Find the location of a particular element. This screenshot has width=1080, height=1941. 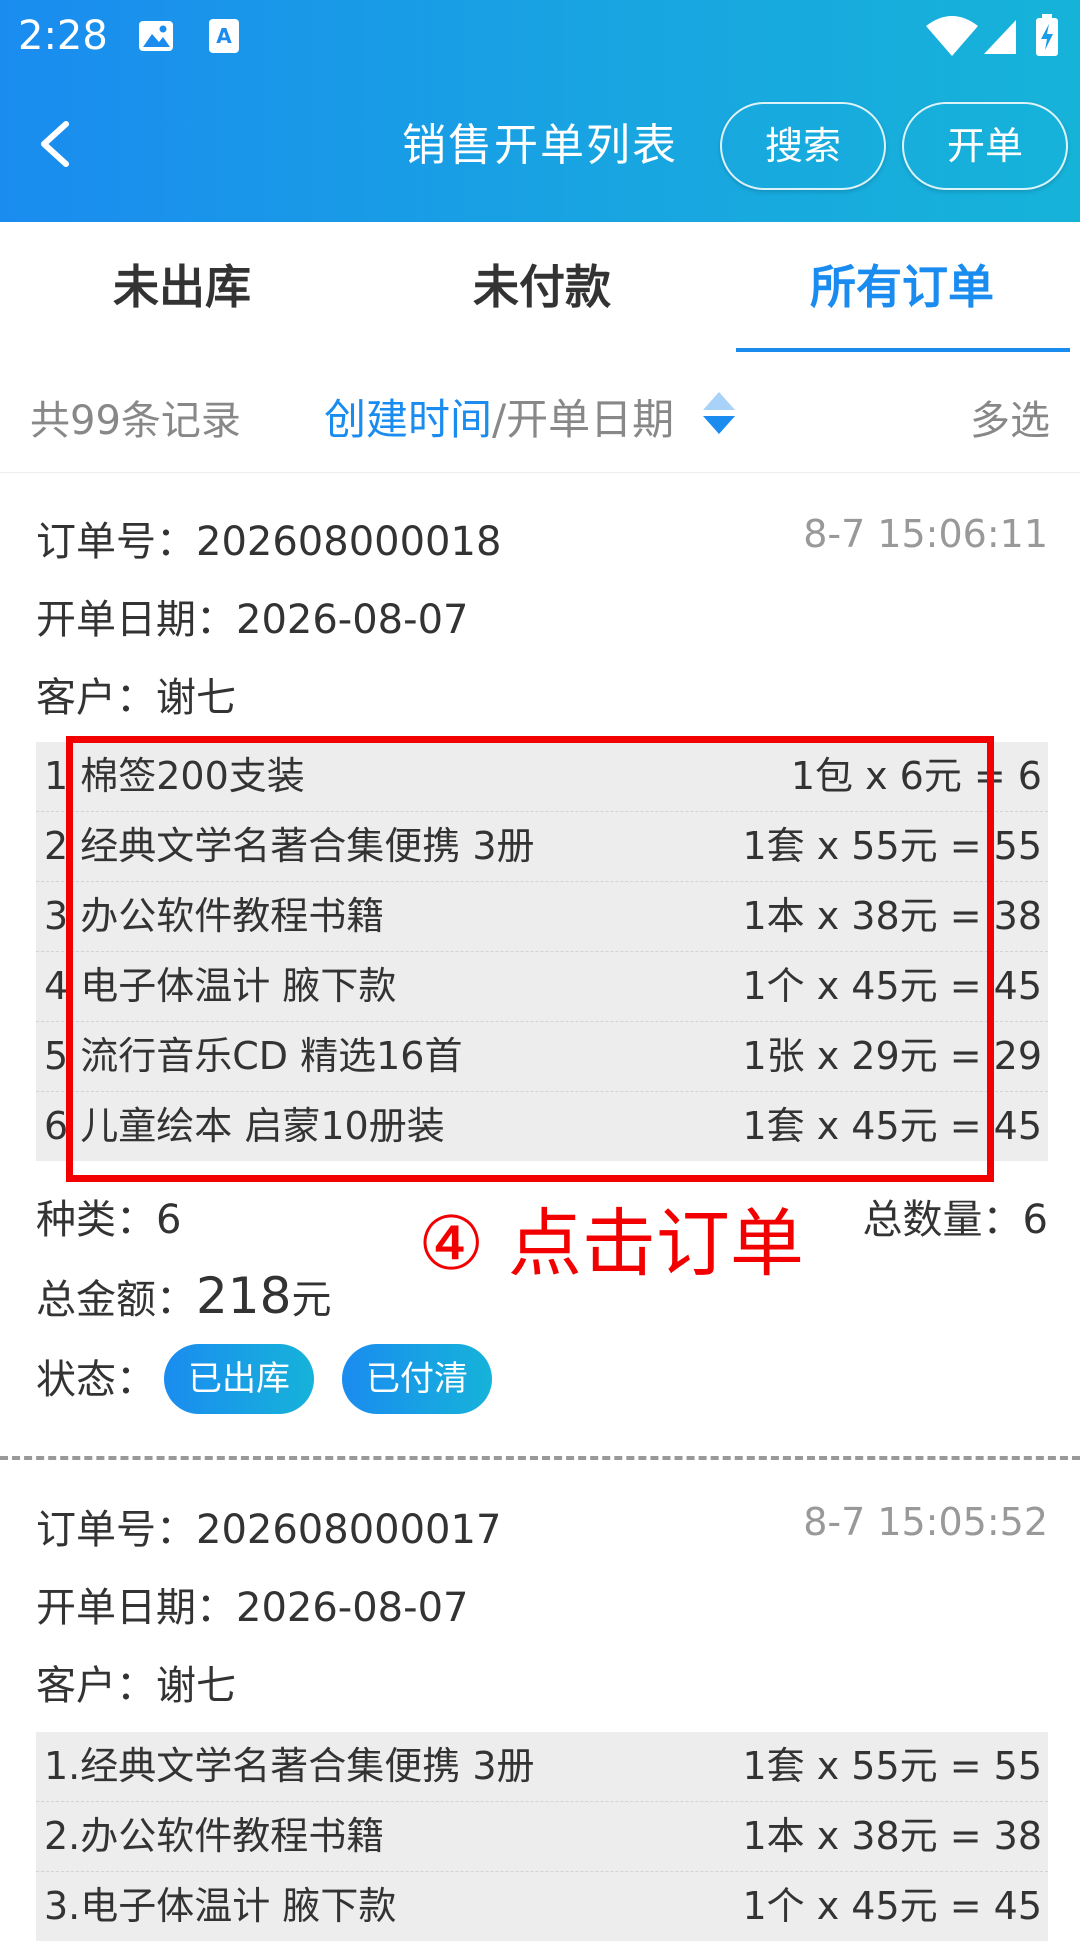

tab-not-shipped: 未出库 is located at coordinates (182, 287).